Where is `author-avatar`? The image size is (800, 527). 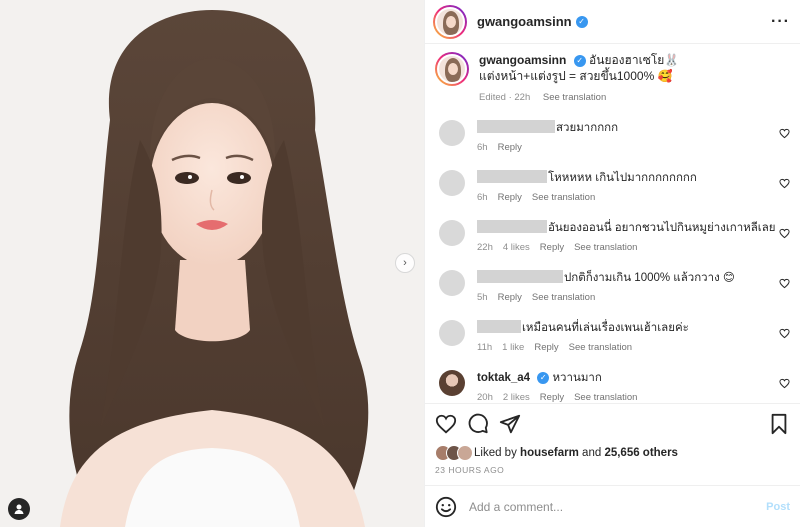
author-avatar is located at coordinates (450, 21).